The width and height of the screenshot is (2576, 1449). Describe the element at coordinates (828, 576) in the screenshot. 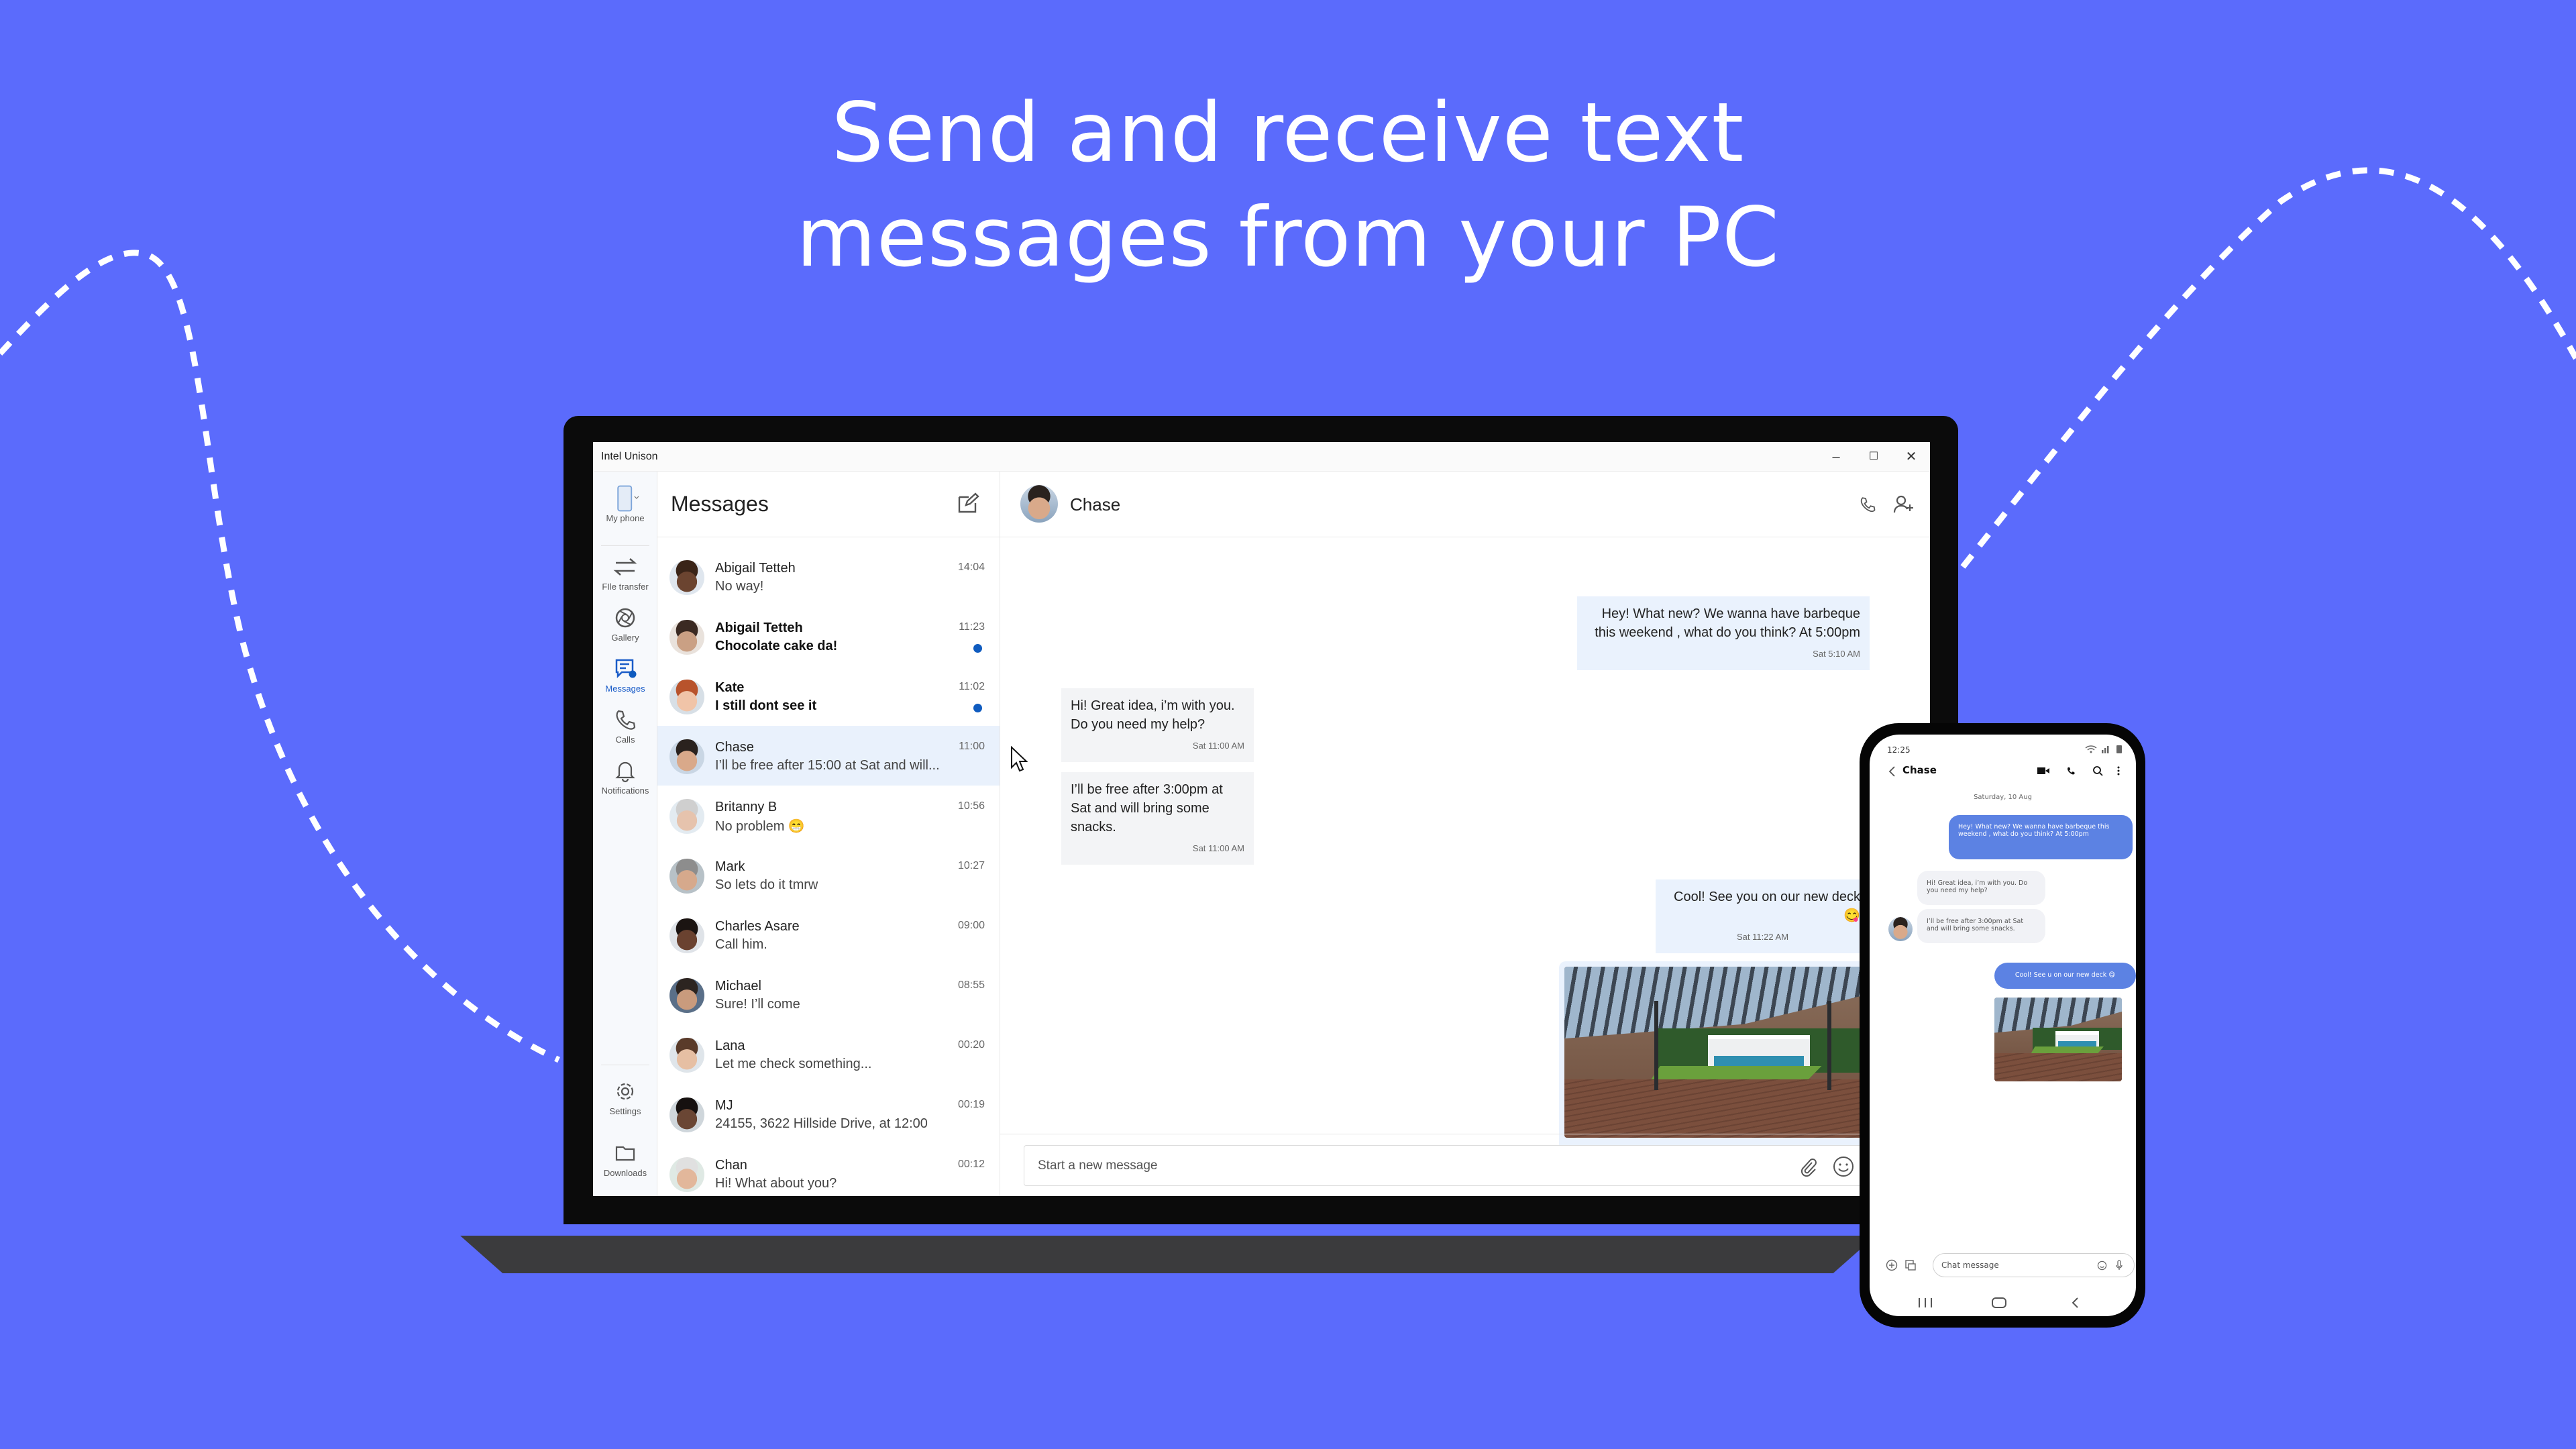

I see `conversation-row: Abigail Tetteh No way! 14:04` at that location.